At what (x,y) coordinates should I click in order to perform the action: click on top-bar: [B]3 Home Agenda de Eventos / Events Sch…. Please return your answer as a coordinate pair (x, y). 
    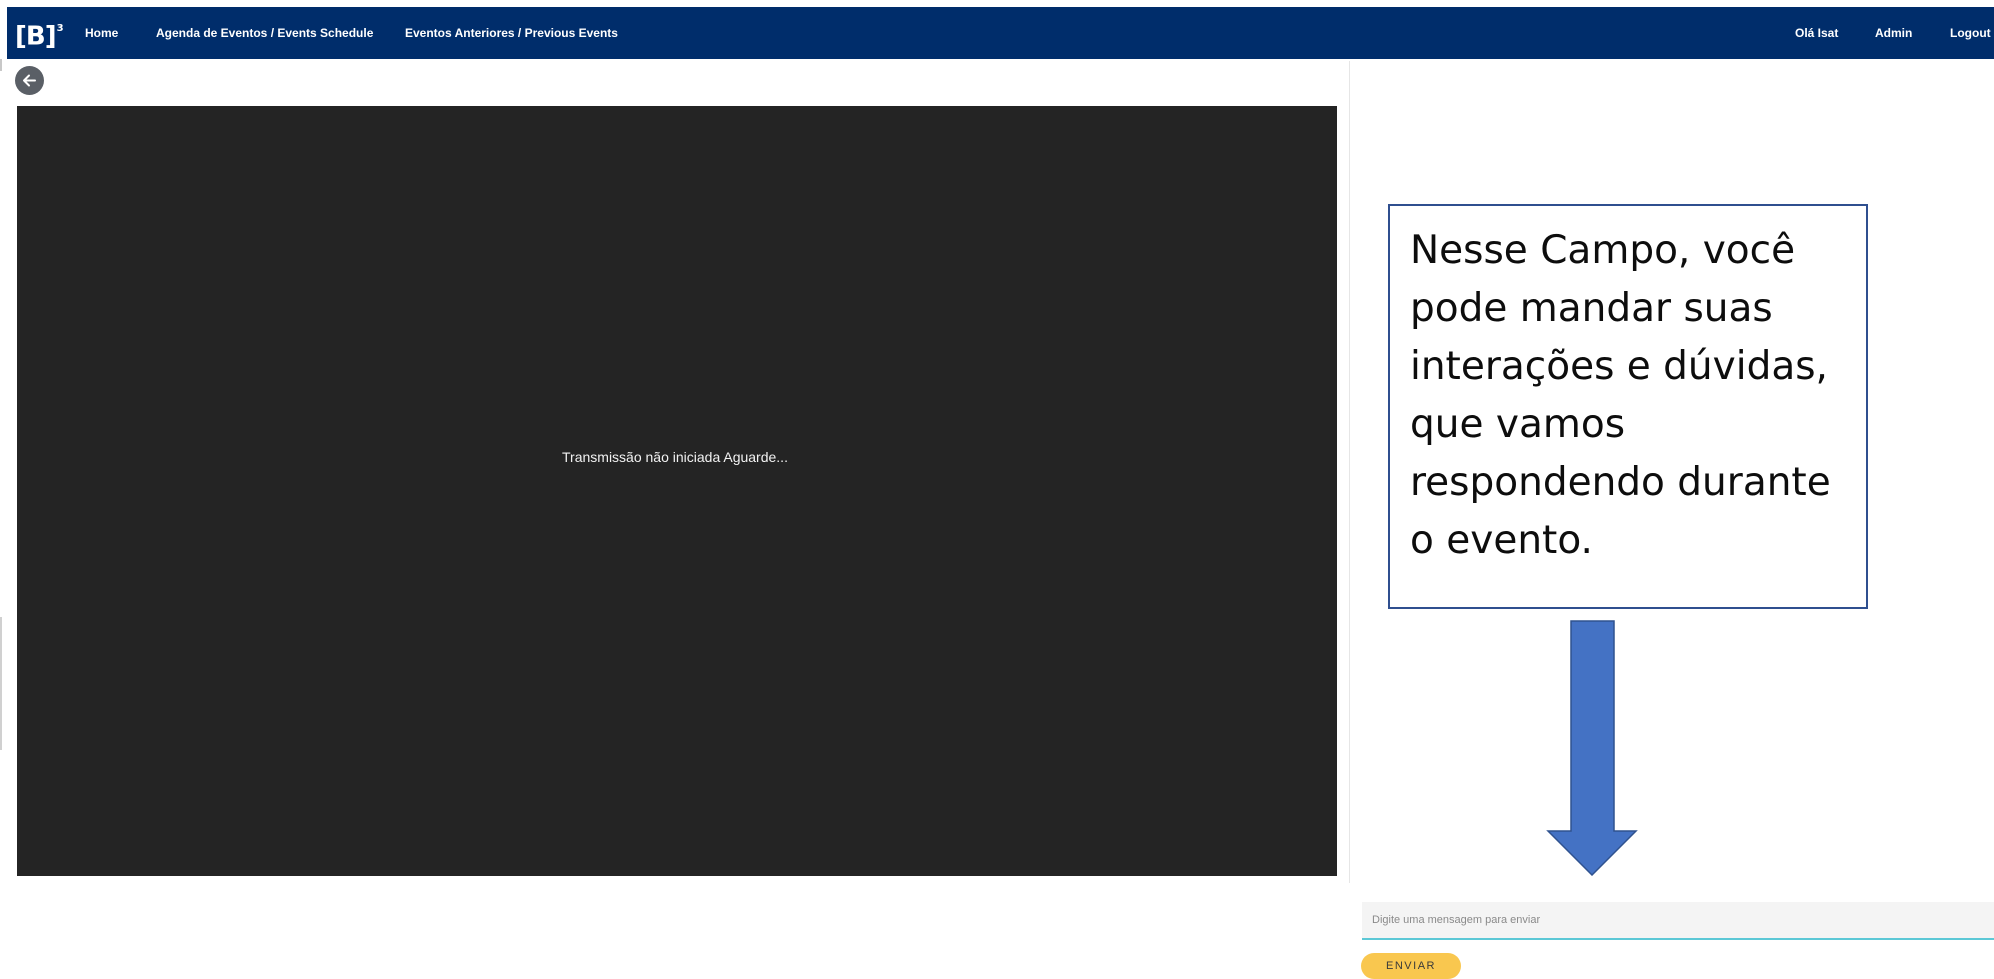
    Looking at the image, I should click on (997, 30).